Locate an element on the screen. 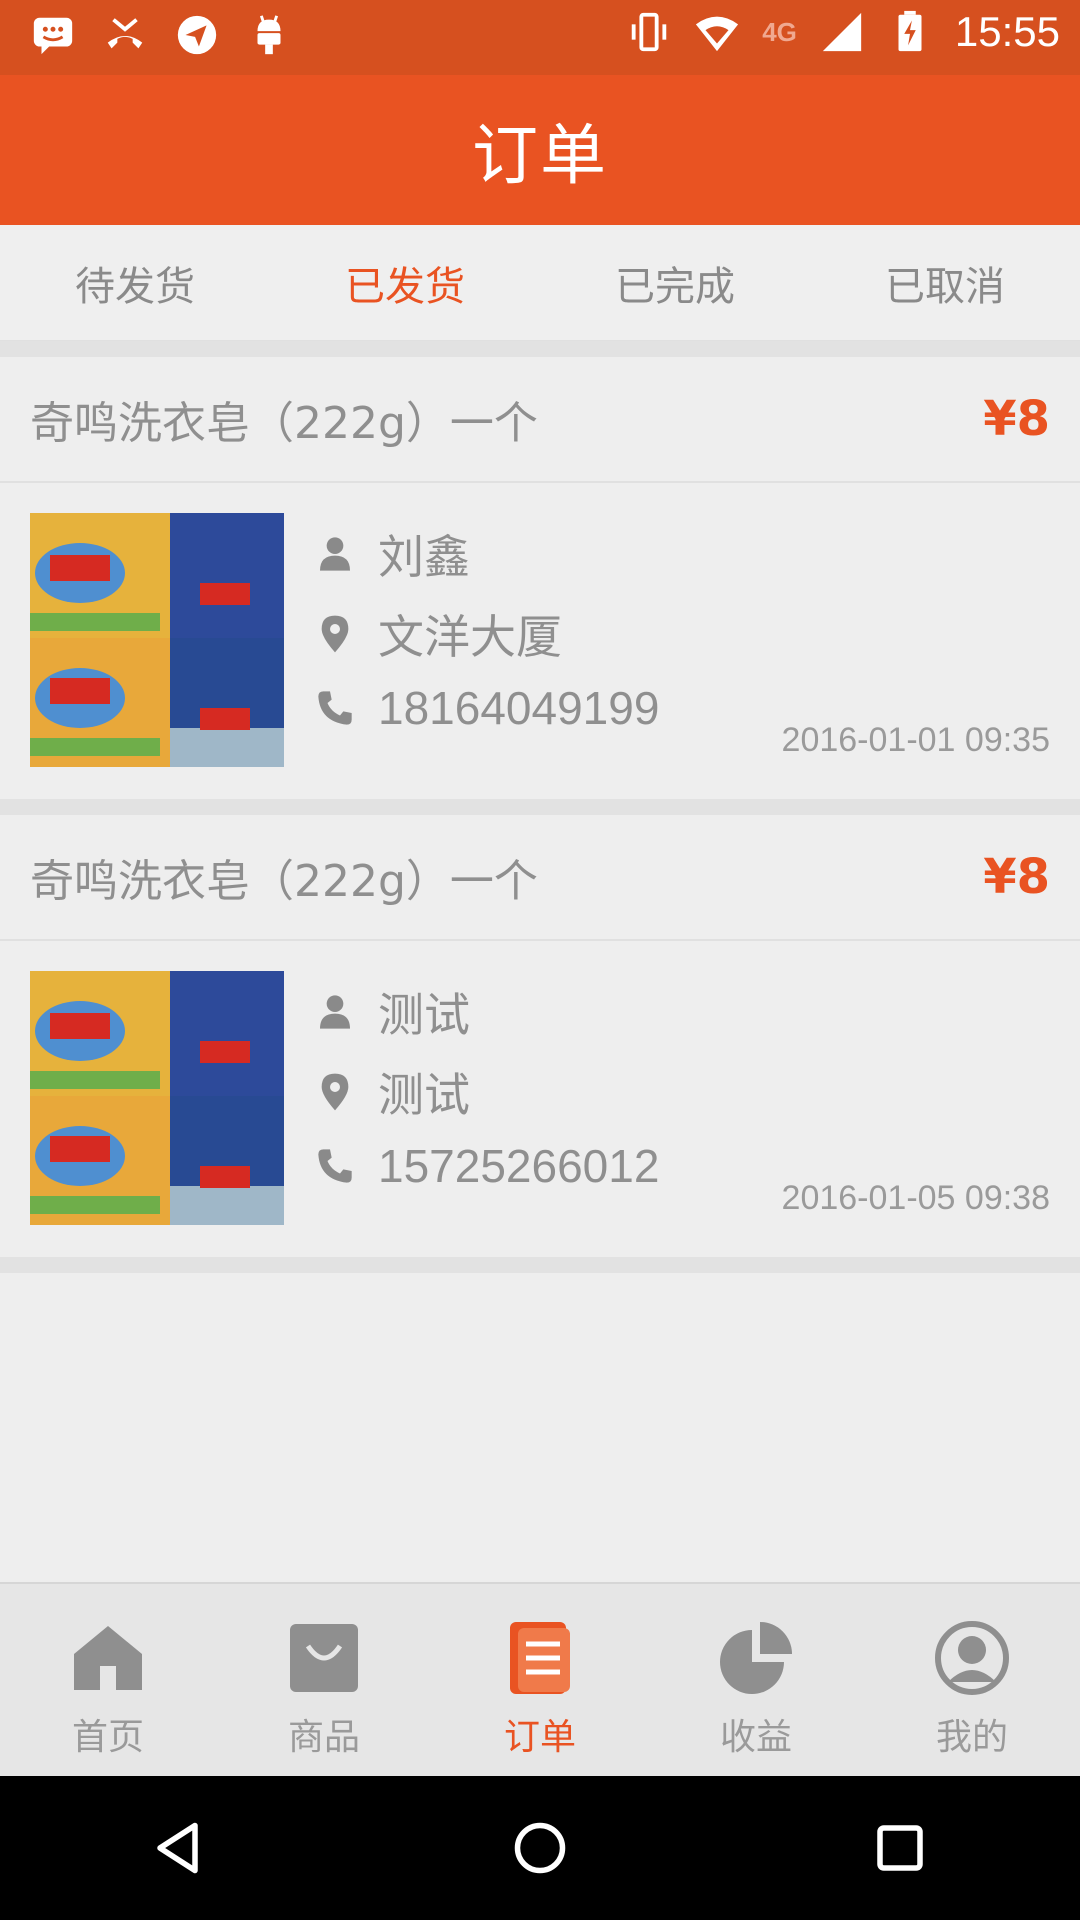  tab-cancelled: 已取消 is located at coordinates (945, 282).